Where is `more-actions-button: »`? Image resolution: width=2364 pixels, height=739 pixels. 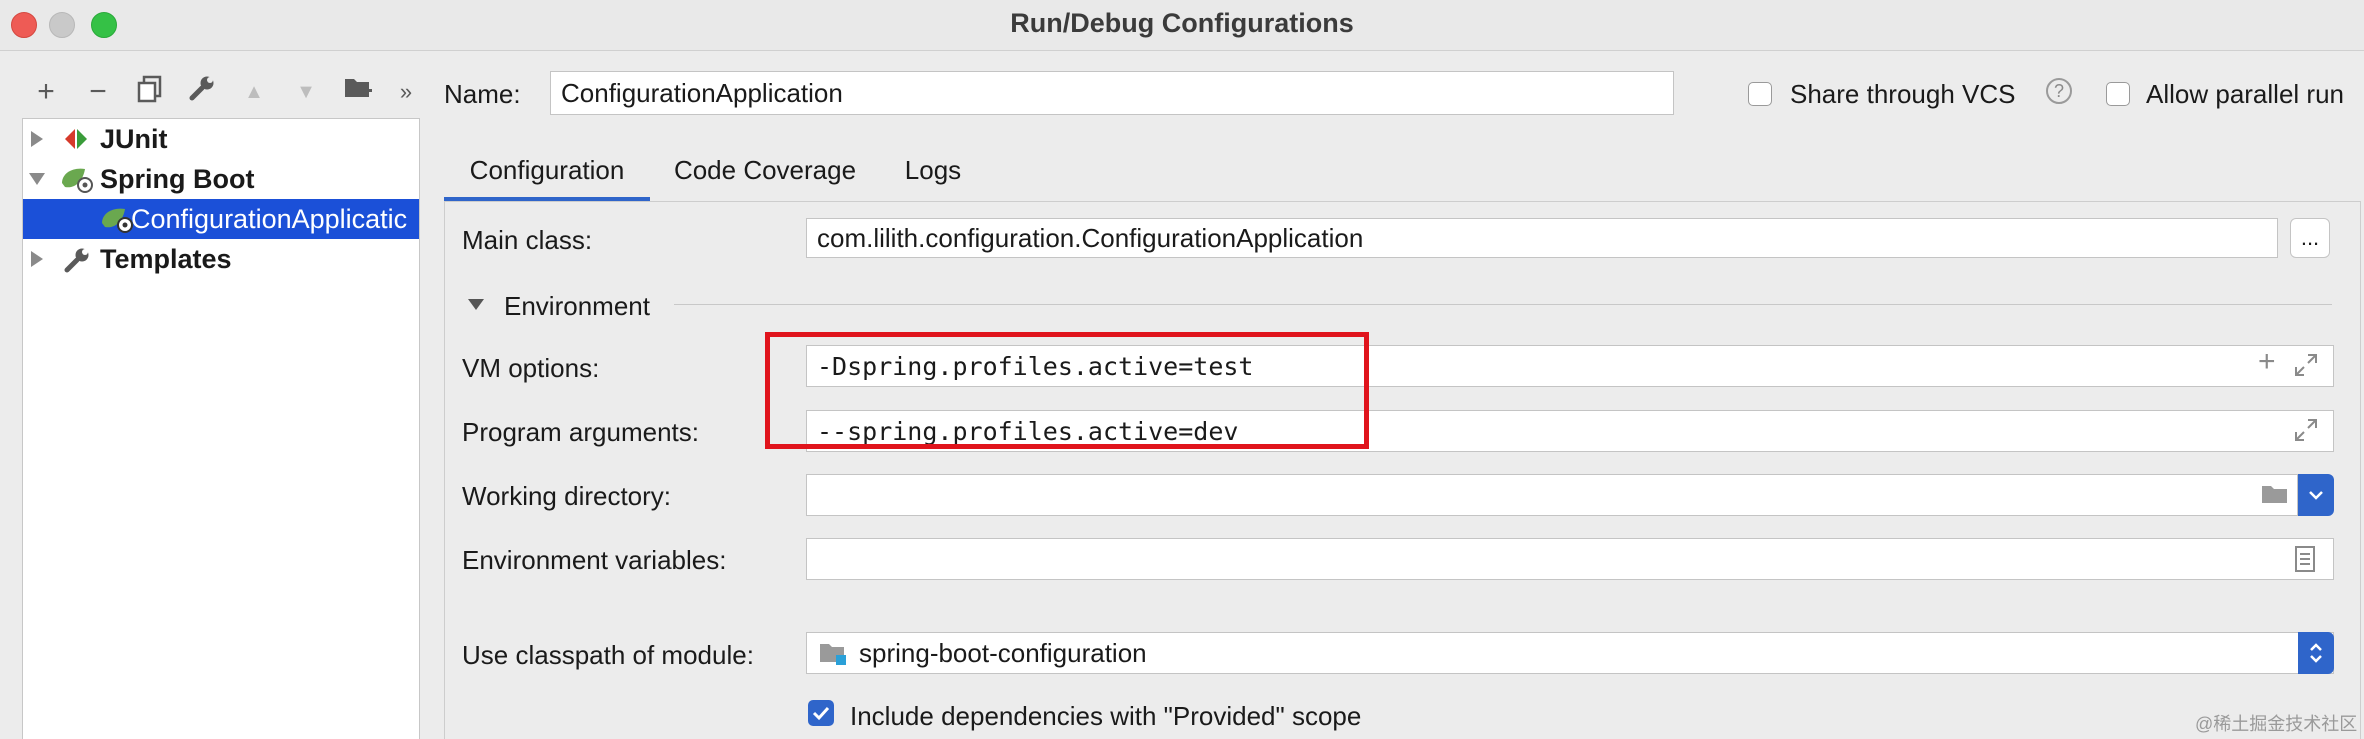 more-actions-button: » is located at coordinates (406, 92).